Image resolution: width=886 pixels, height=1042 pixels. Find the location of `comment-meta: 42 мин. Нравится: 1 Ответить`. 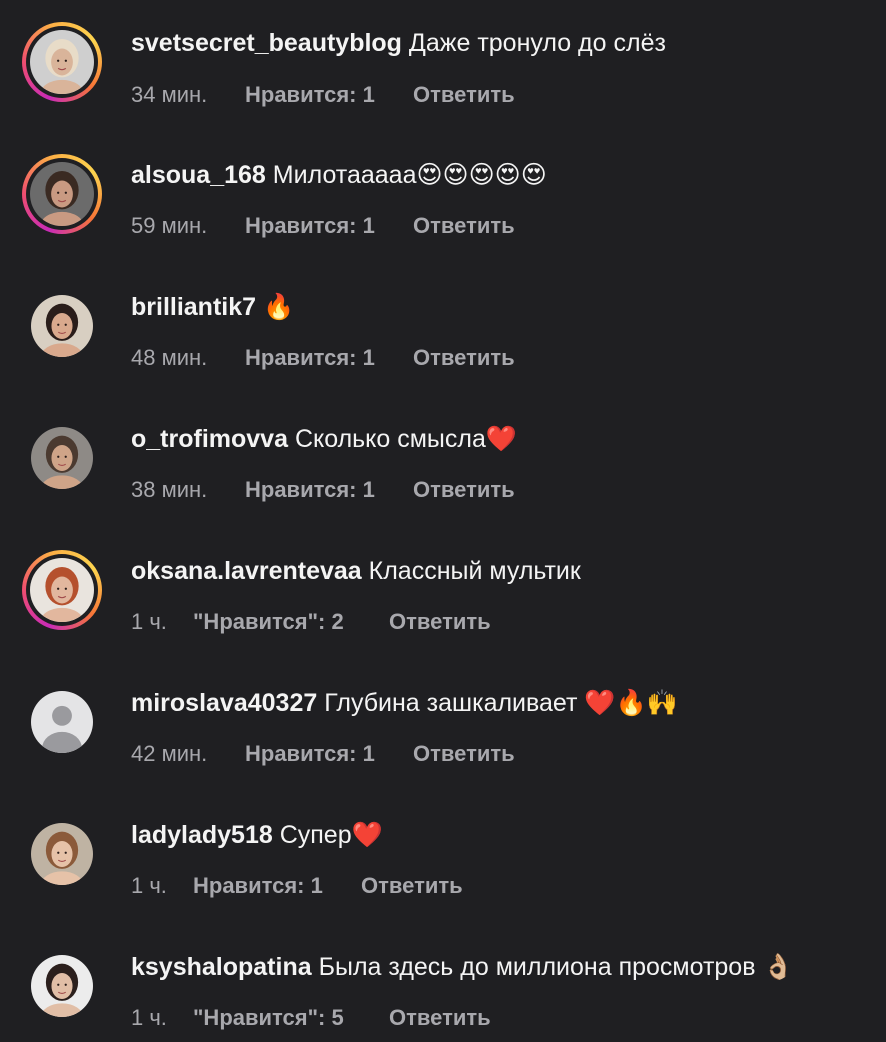

comment-meta: 42 мин. Нравится: 1 Ответить is located at coordinates (334, 754).